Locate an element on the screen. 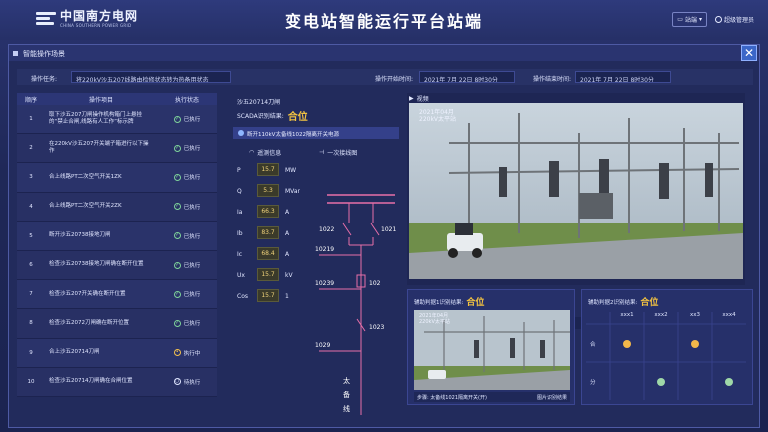 This screenshot has height=432, width=768. table-row: 8 检查沙五2072刀闸确在断开位置 ✓ 已执行 is located at coordinates (117, 324).